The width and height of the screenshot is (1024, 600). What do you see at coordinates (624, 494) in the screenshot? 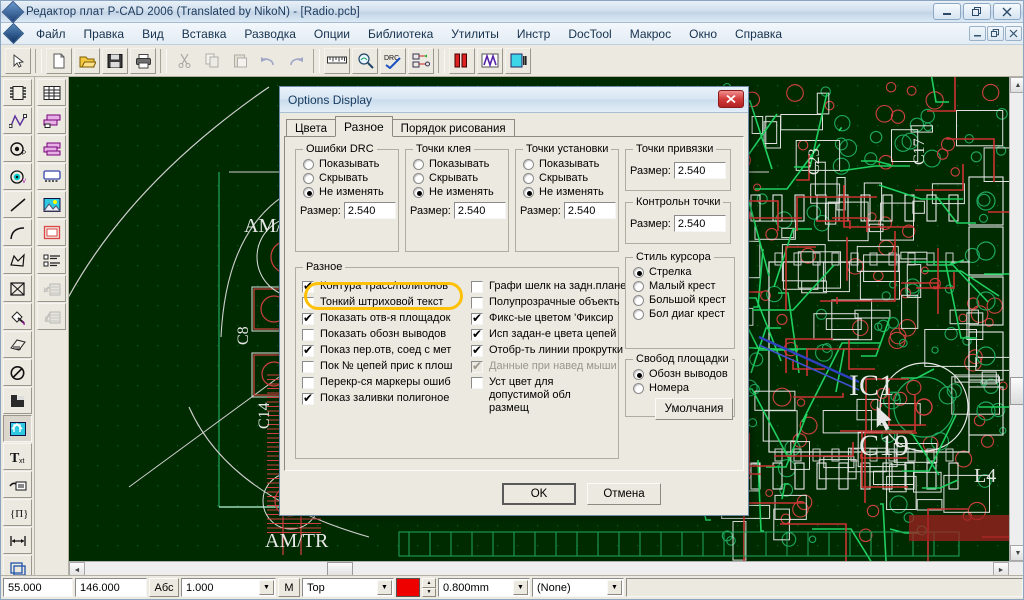
I see `cancel-button: Отмена` at bounding box center [624, 494].